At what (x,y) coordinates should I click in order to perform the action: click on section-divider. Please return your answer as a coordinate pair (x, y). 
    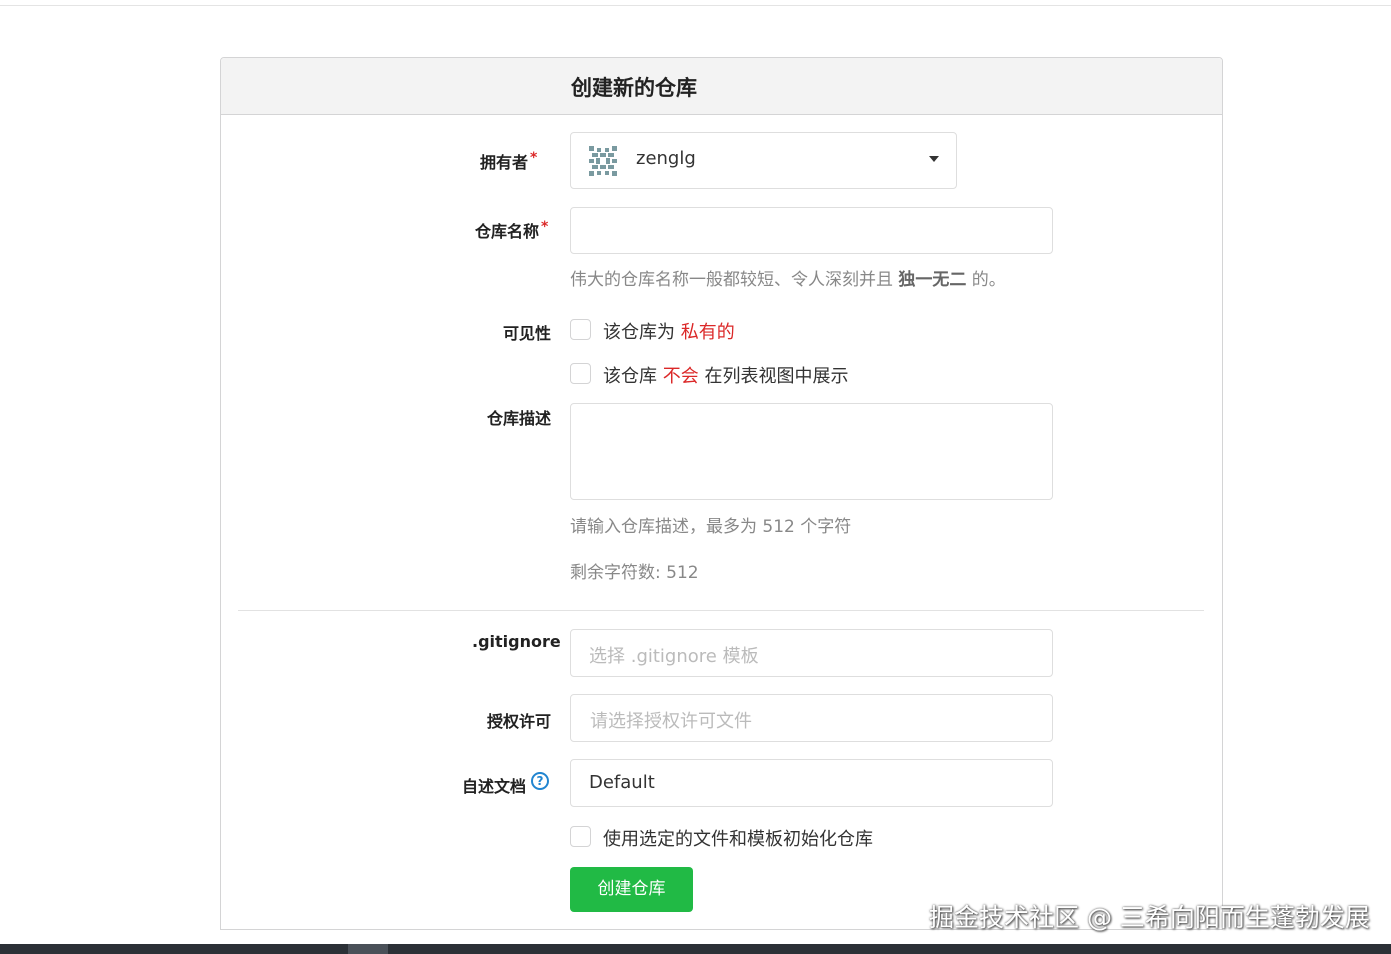
    Looking at the image, I should click on (721, 610).